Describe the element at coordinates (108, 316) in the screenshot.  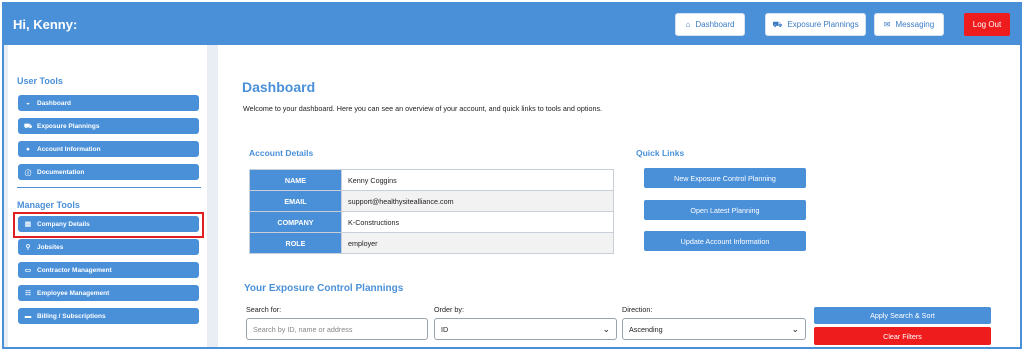
I see `sidebar-item-billing-subscriptions: ▬ Billing / Subscriptions` at that location.